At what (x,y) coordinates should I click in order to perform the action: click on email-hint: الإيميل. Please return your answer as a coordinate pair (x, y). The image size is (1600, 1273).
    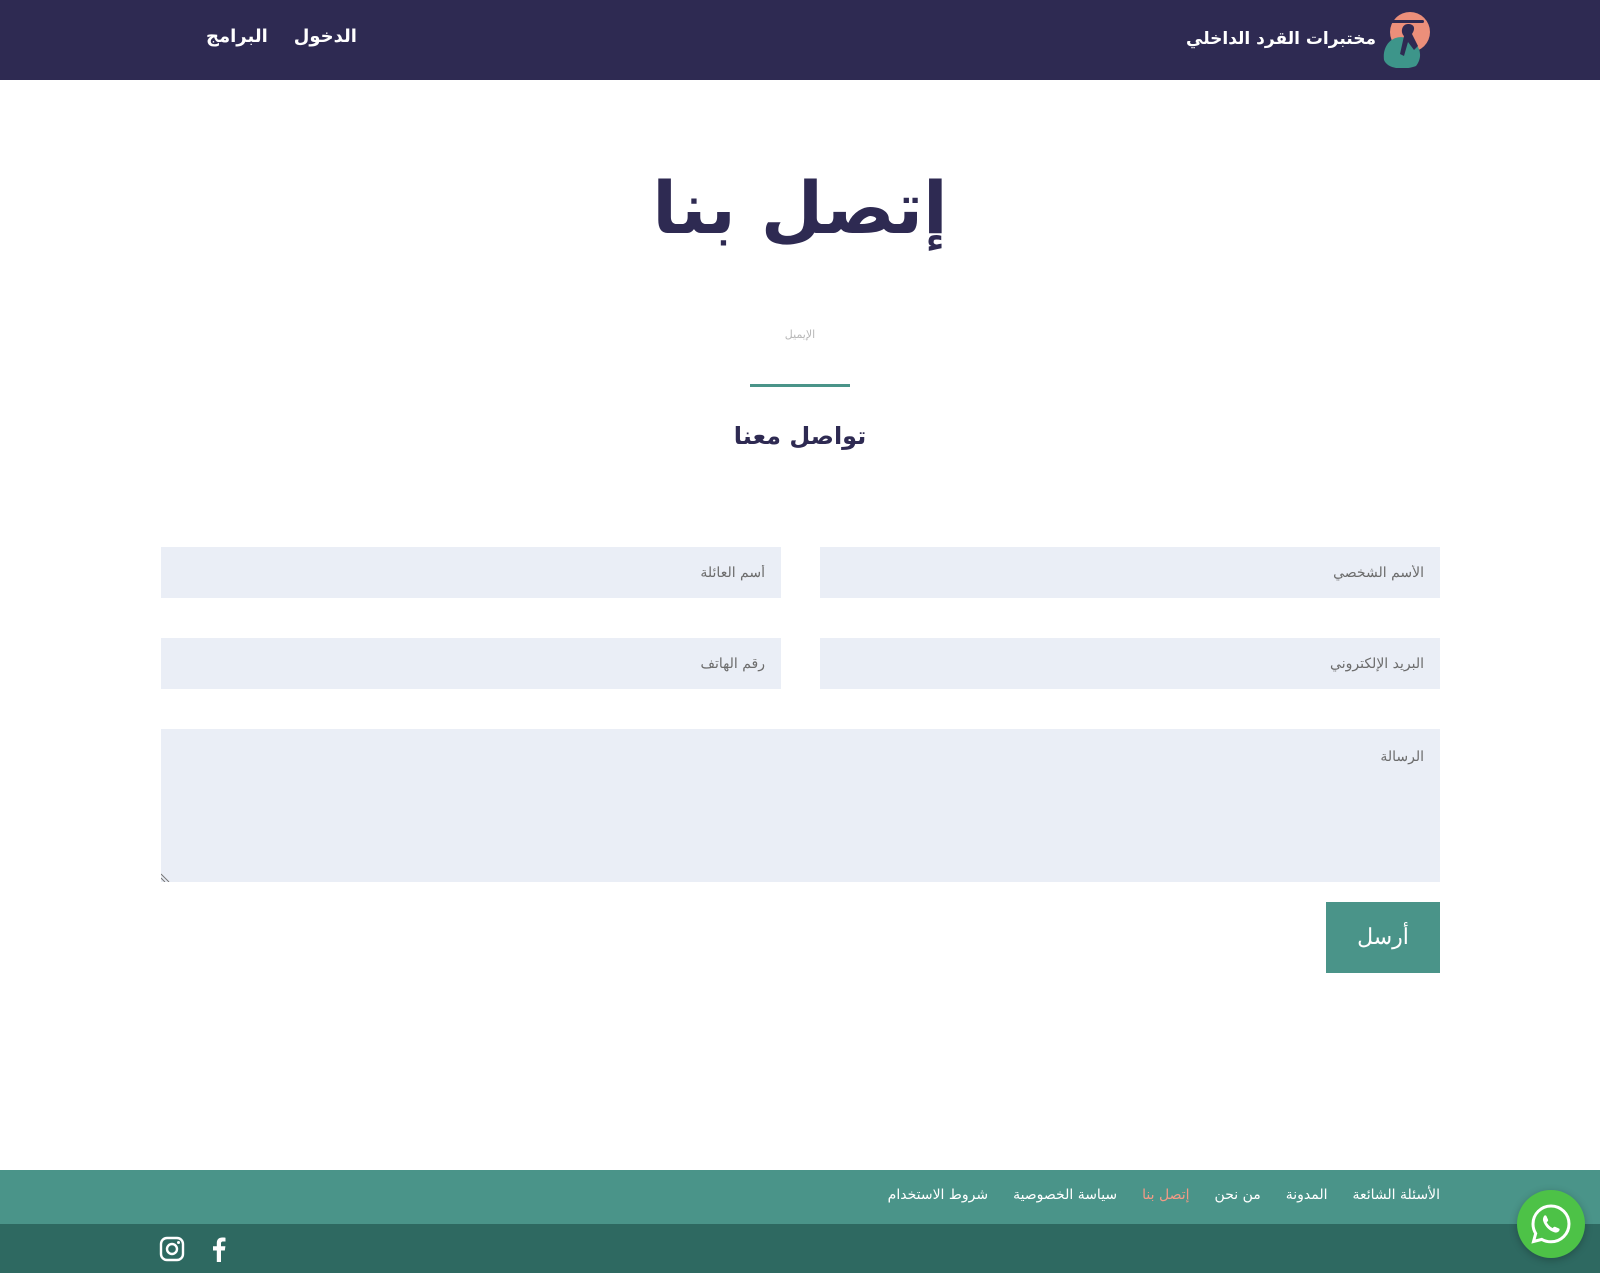
    Looking at the image, I should click on (800, 334).